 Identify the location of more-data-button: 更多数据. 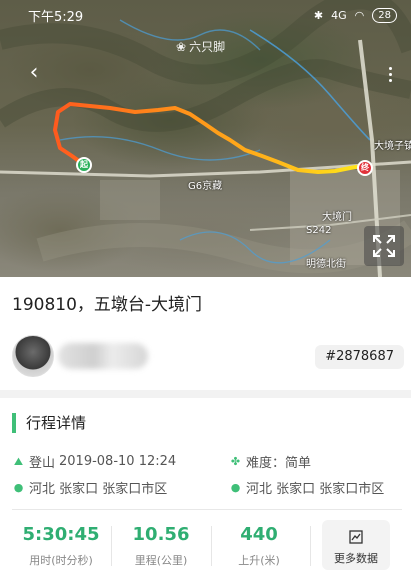
(356, 545).